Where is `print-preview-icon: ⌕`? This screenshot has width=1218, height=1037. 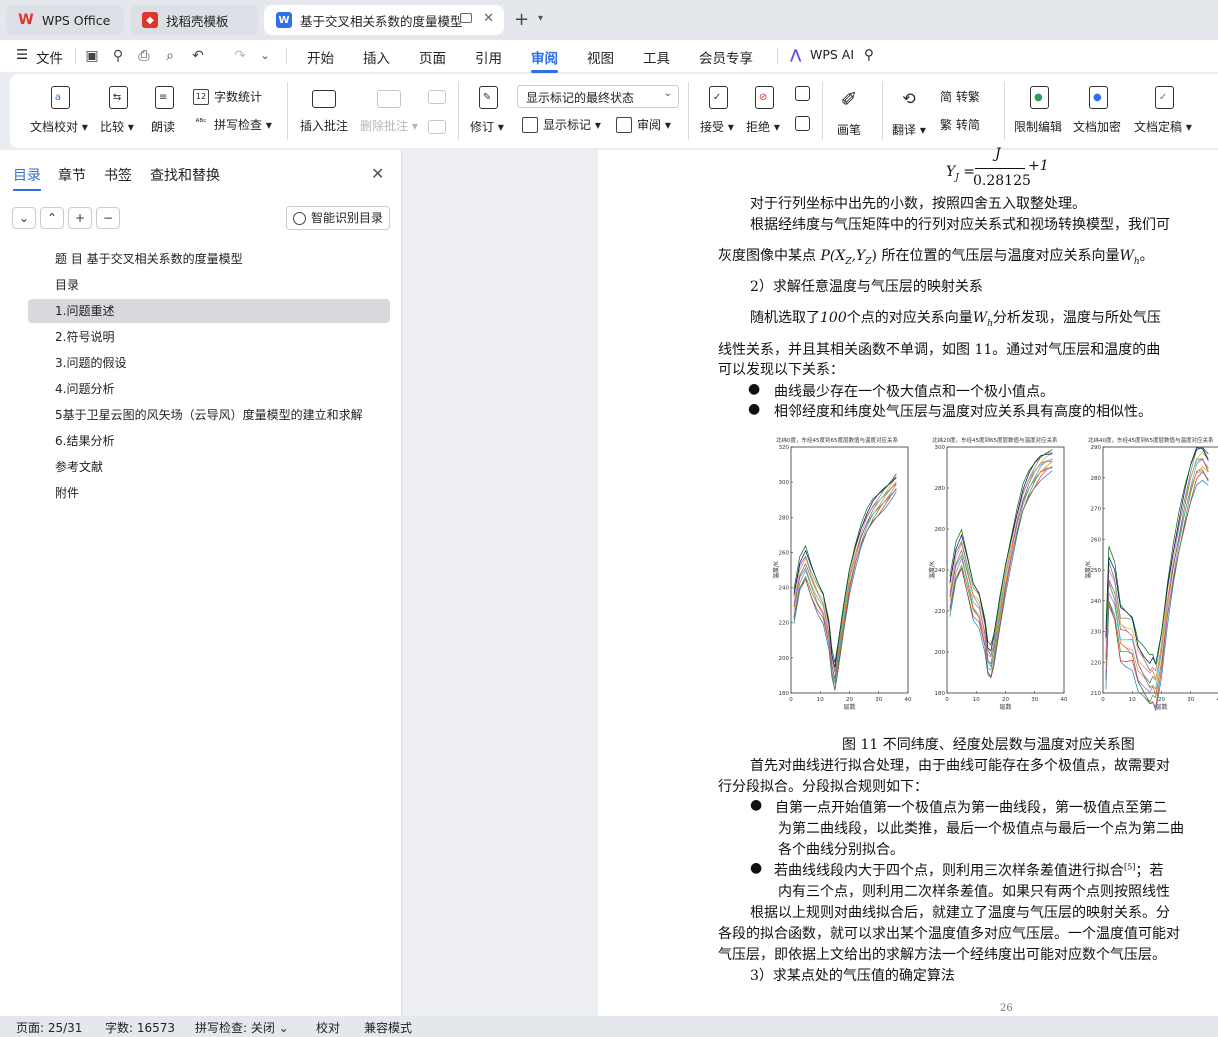 print-preview-icon: ⌕ is located at coordinates (170, 56).